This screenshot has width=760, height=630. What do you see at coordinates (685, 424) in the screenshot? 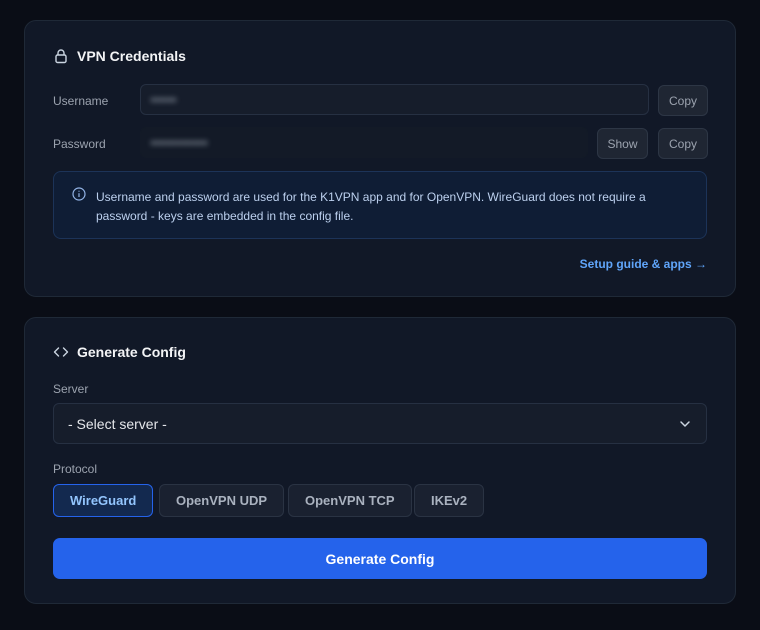
I see `chevron-down-icon` at bounding box center [685, 424].